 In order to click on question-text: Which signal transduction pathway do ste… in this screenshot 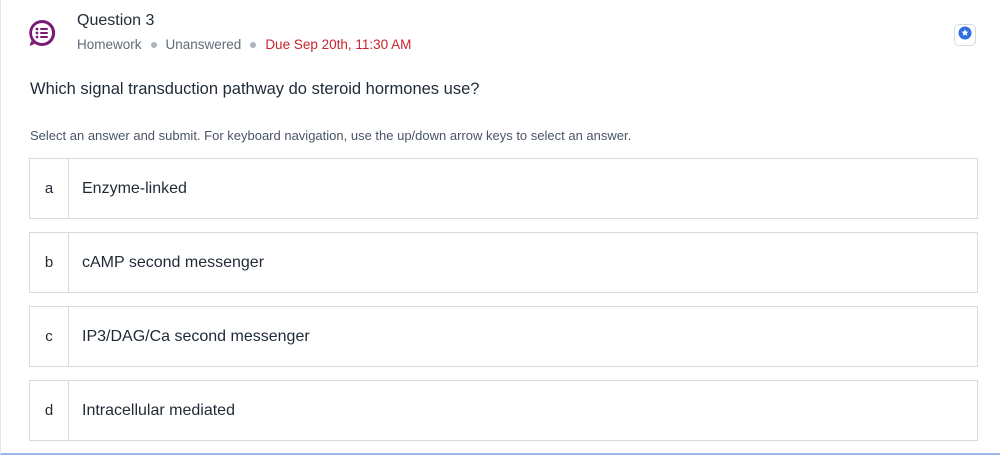, I will do `click(255, 89)`.